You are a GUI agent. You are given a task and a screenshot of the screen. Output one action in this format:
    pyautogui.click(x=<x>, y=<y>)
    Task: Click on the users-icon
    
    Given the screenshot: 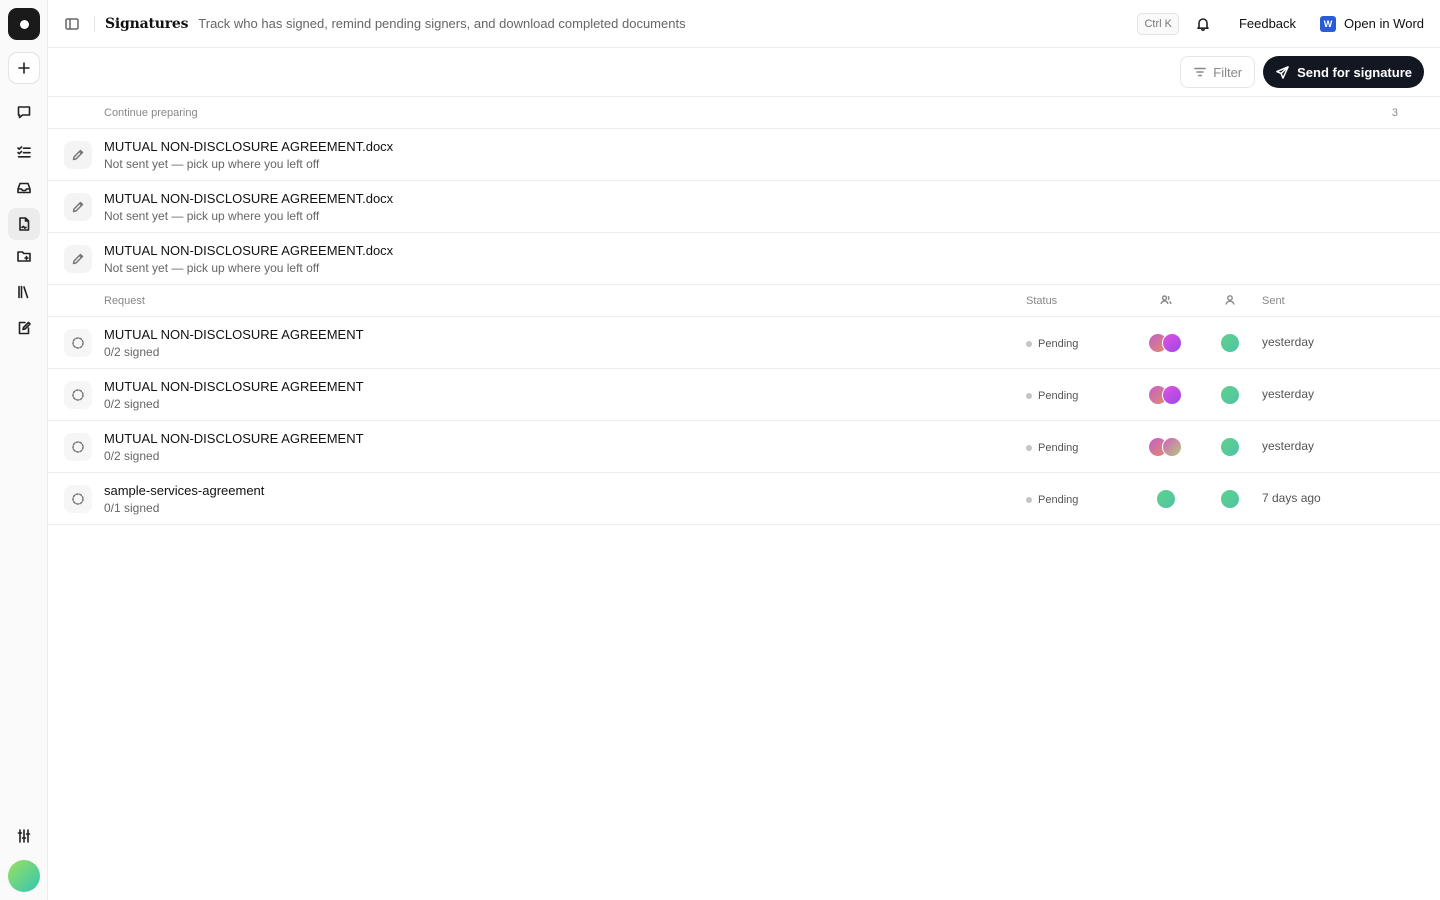 What is the action you would take?
    pyautogui.click(x=1166, y=300)
    